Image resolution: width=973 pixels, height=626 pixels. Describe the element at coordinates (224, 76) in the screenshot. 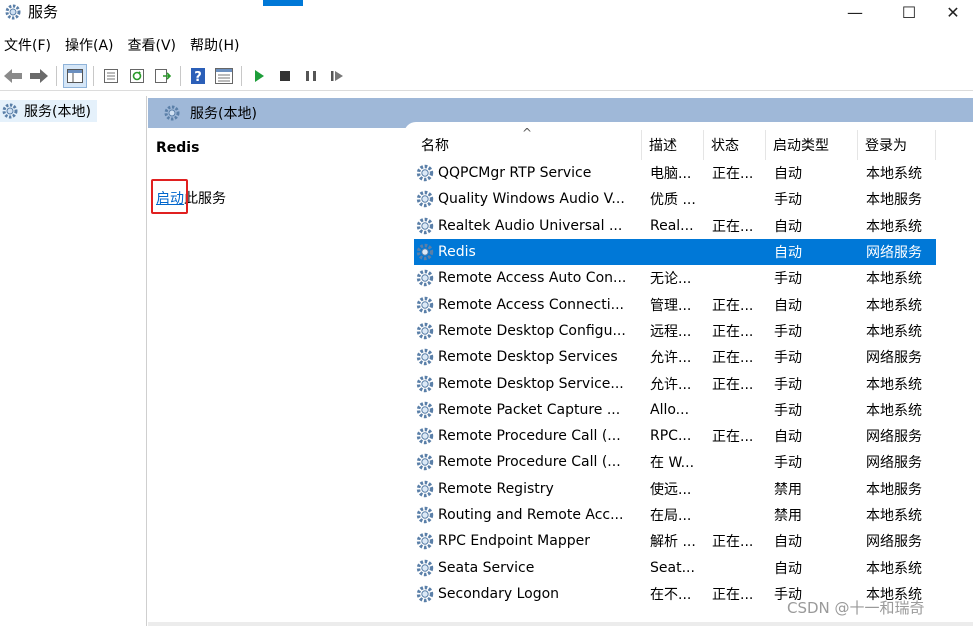

I see `details-view-icon` at that location.